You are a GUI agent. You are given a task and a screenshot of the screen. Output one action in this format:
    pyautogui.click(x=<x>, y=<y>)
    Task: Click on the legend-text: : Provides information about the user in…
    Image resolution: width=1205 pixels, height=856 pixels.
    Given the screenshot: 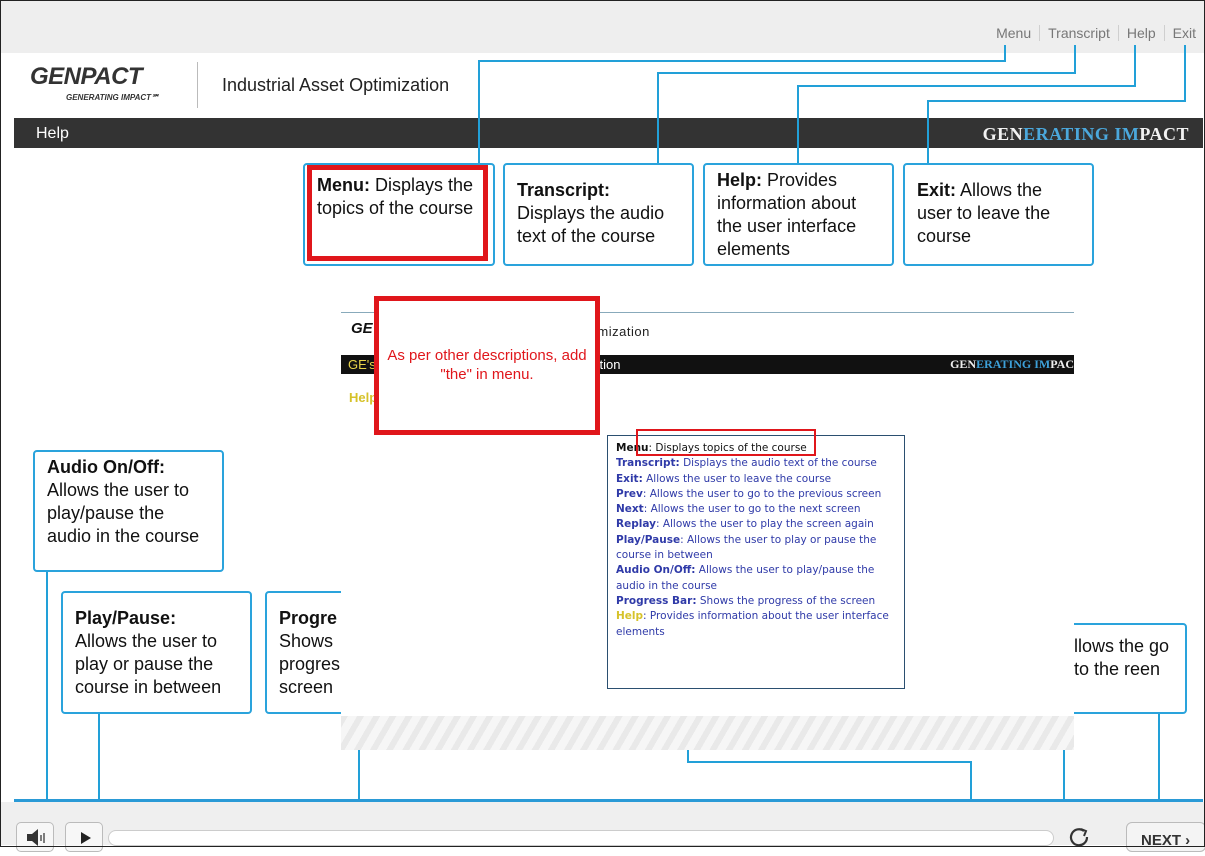 What is the action you would take?
    pyautogui.click(x=752, y=624)
    